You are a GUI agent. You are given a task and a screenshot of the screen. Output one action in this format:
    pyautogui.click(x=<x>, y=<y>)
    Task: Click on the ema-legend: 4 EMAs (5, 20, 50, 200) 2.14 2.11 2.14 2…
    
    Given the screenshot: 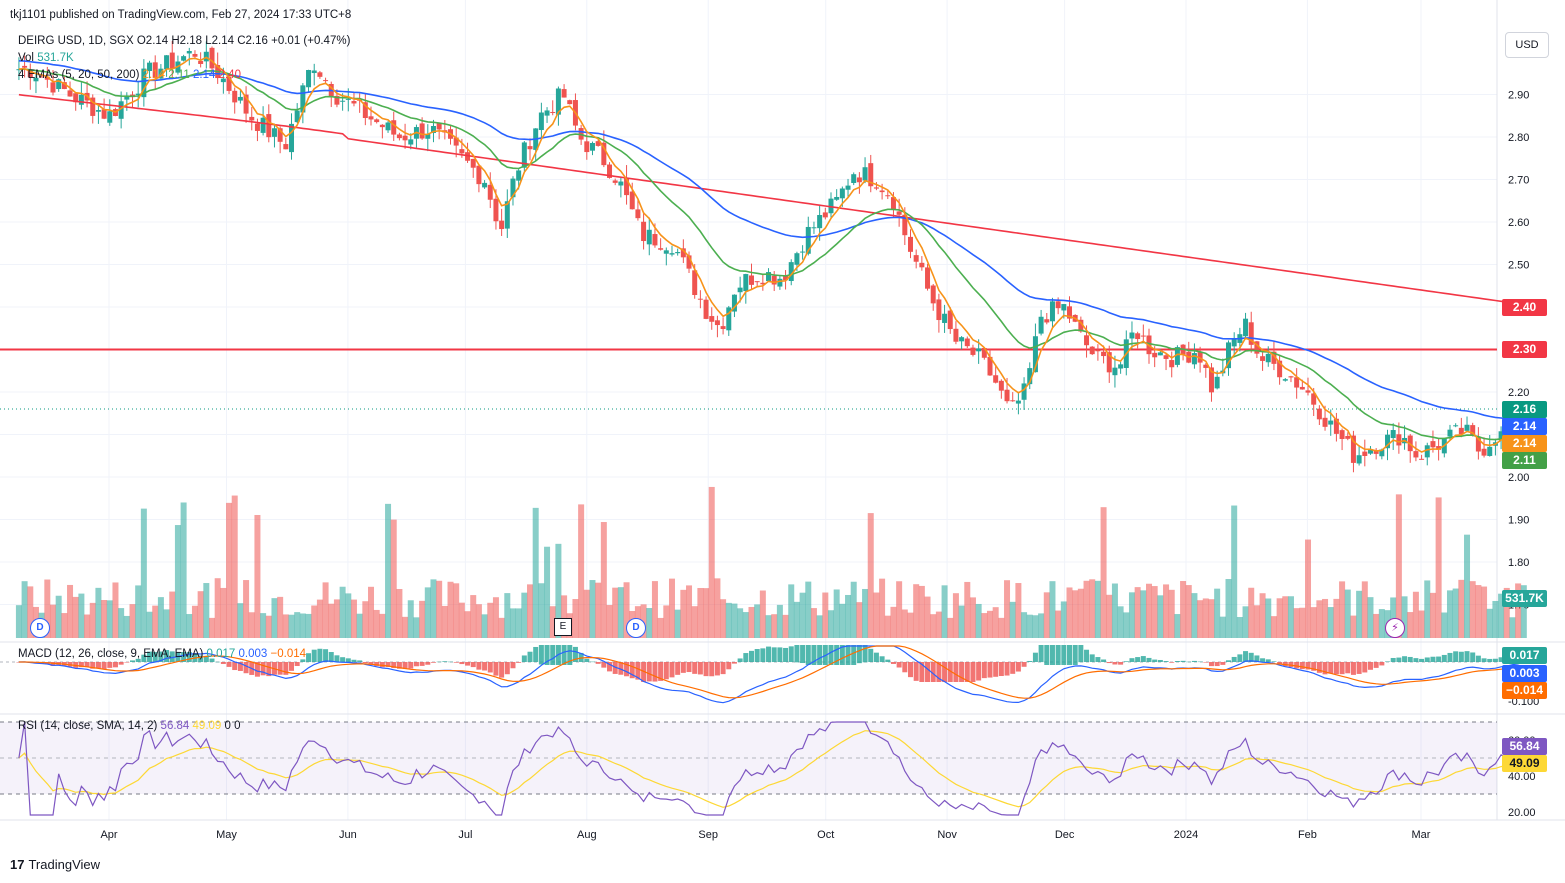 What is the action you would take?
    pyautogui.click(x=129, y=75)
    